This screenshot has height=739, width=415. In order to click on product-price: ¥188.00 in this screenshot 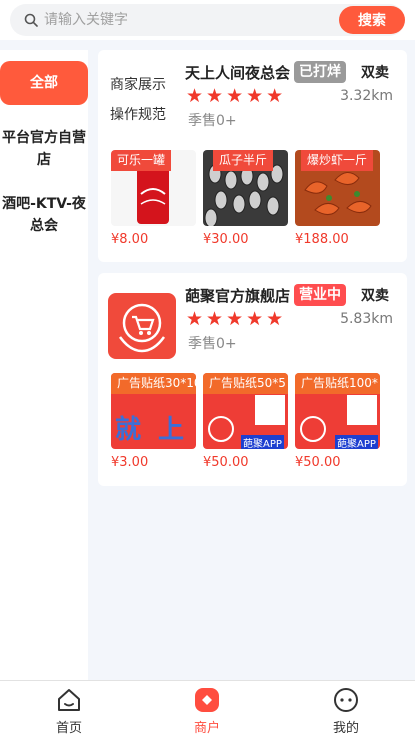, I will do `click(322, 239)`.